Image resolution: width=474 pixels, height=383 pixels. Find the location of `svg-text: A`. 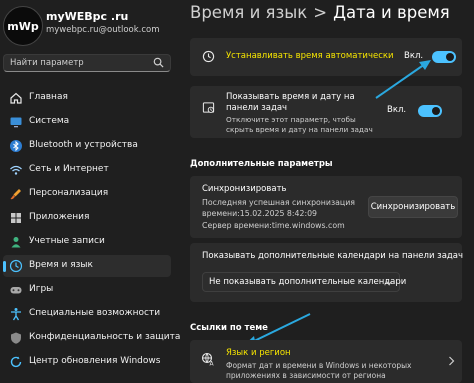

svg-text: A is located at coordinates (212, 364).